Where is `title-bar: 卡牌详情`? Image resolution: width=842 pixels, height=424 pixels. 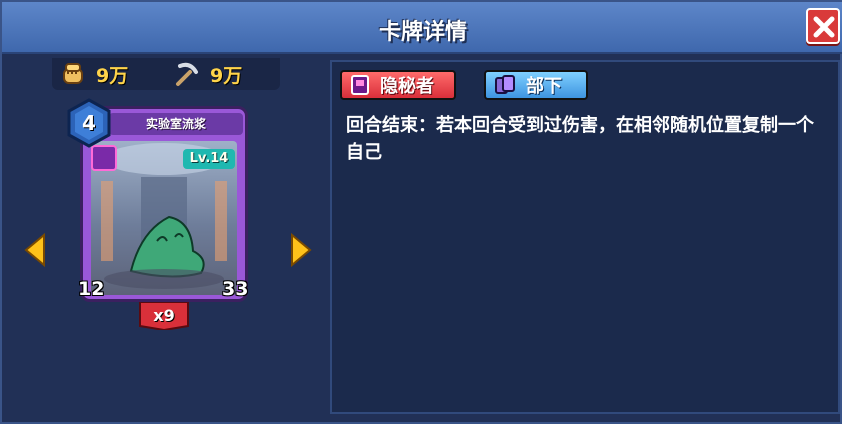 title-bar: 卡牌详情 is located at coordinates (422, 28).